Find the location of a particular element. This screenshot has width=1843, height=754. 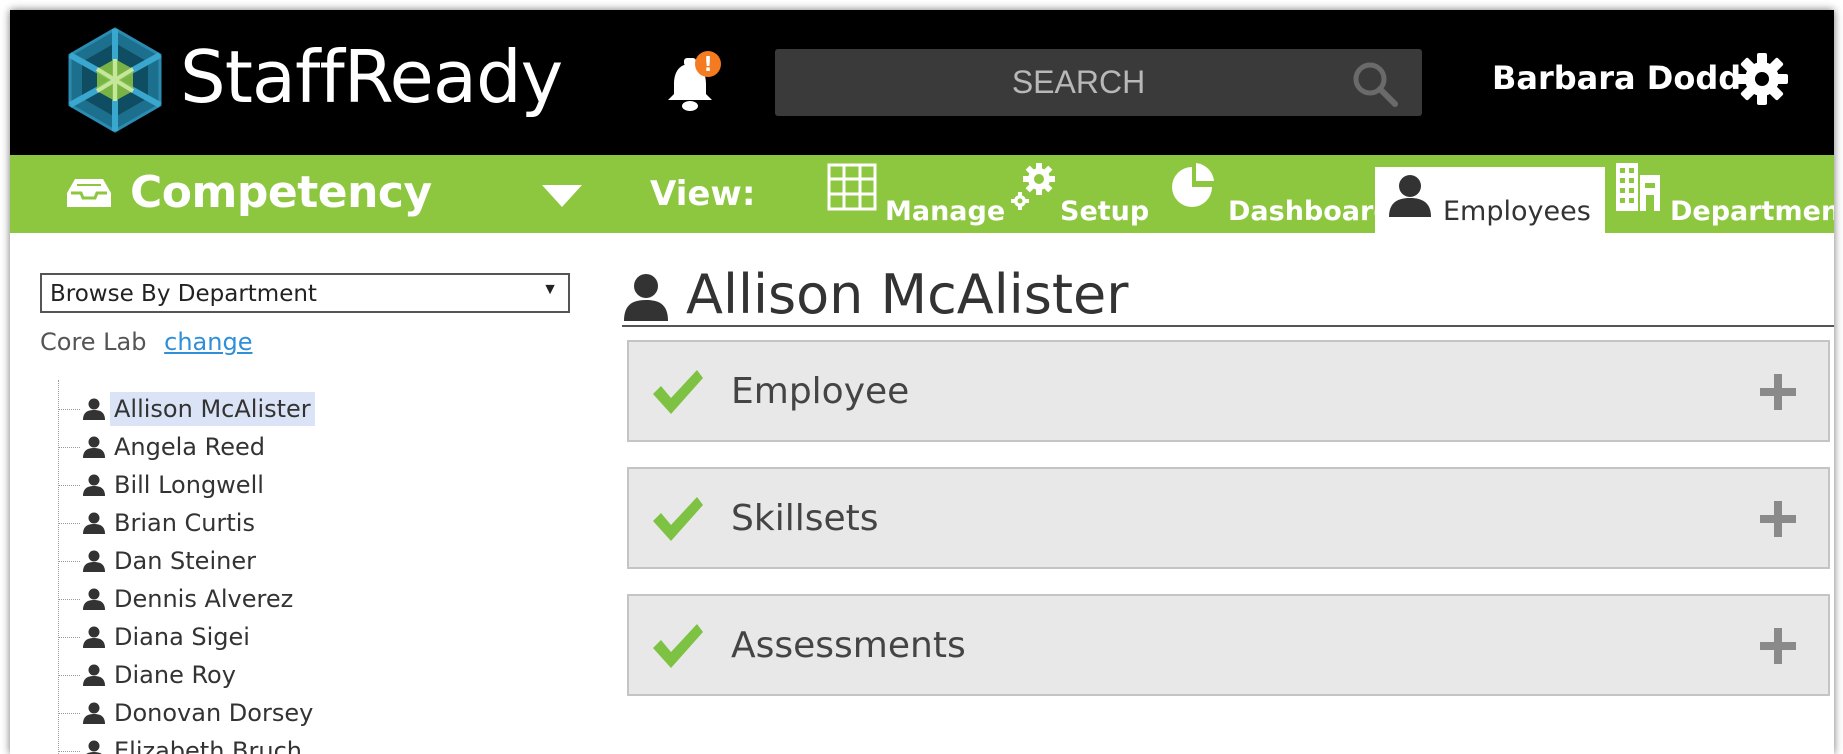

module-name: Competency is located at coordinates (281, 193).